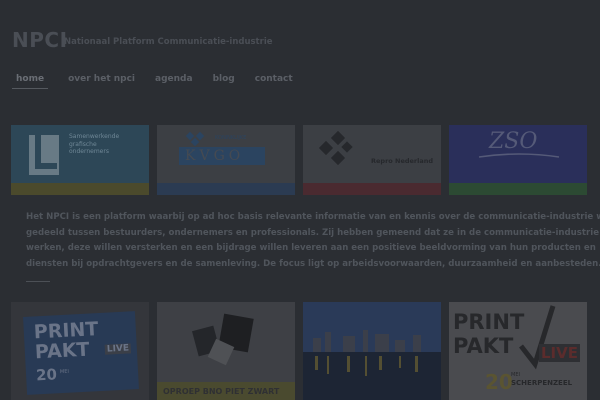 The image size is (600, 400). What do you see at coordinates (89, 151) in the screenshot?
I see `sgo-line-3: ondernemers` at bounding box center [89, 151].